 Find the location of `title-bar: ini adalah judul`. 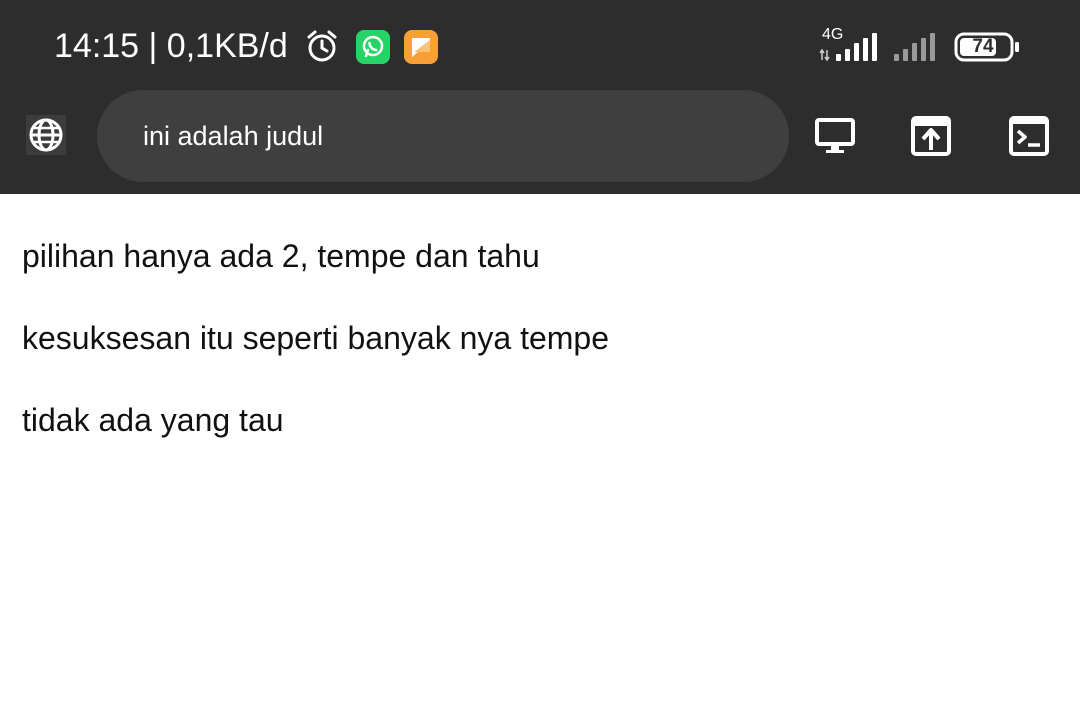

title-bar: ini adalah judul is located at coordinates (443, 136).